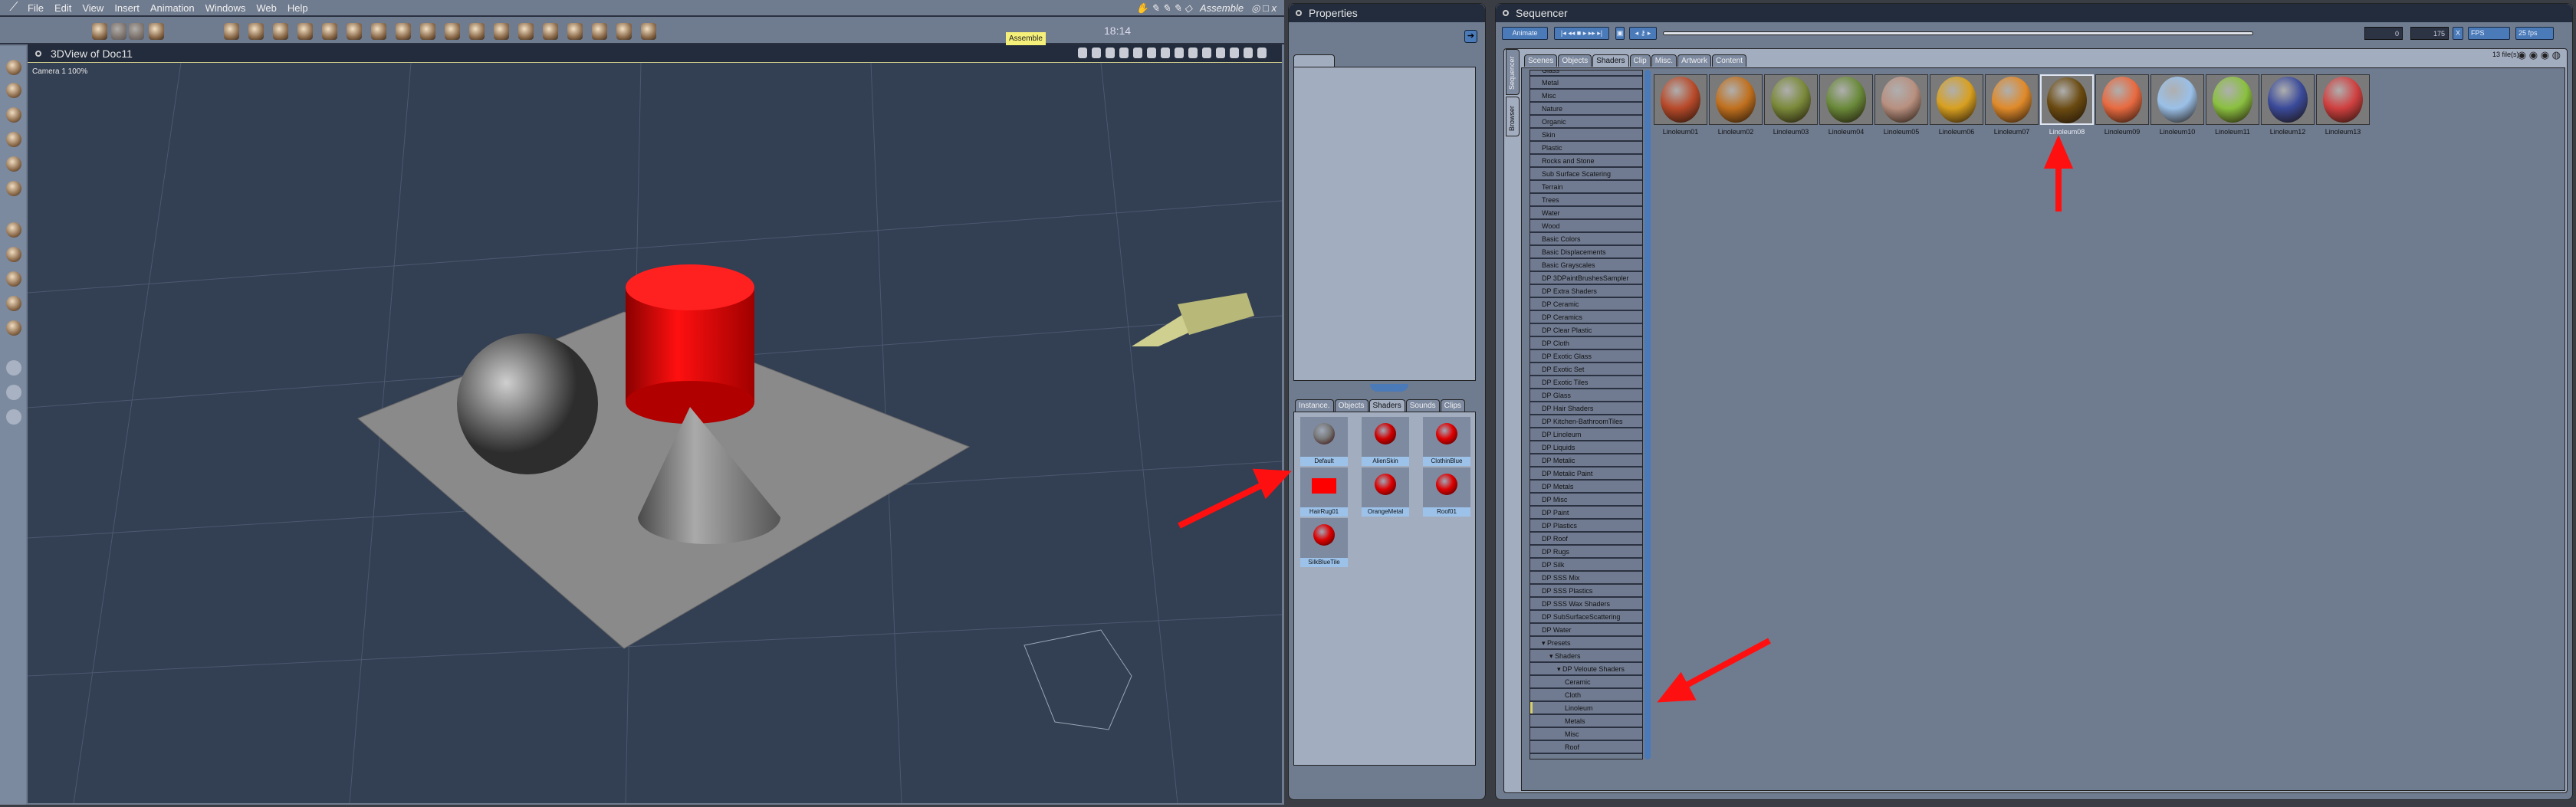 The height and width of the screenshot is (807, 2576). Describe the element at coordinates (14, 279) in the screenshot. I see `camera-orbit-icon` at that location.